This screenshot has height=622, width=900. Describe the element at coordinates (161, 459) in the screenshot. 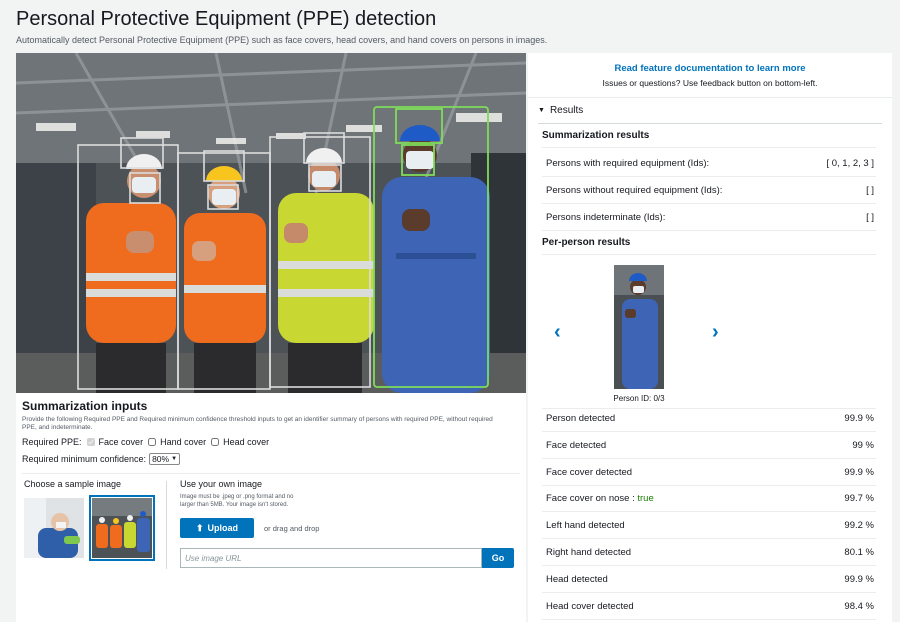

I see `confidence-value: 80%` at that location.